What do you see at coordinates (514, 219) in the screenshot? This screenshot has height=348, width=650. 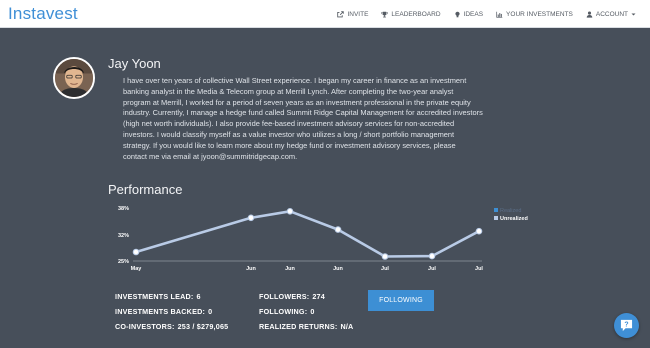 I see `legend-label-unrealized: Unrealized` at bounding box center [514, 219].